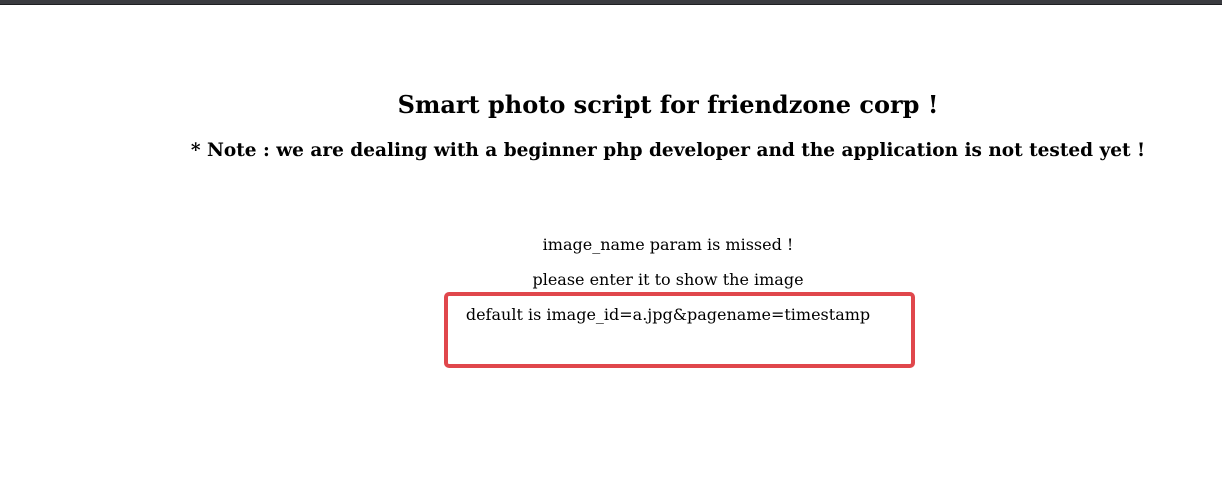 The image size is (1222, 484). Describe the element at coordinates (668, 279) in the screenshot. I see `enter-param-message: please enter it to show the image` at that location.